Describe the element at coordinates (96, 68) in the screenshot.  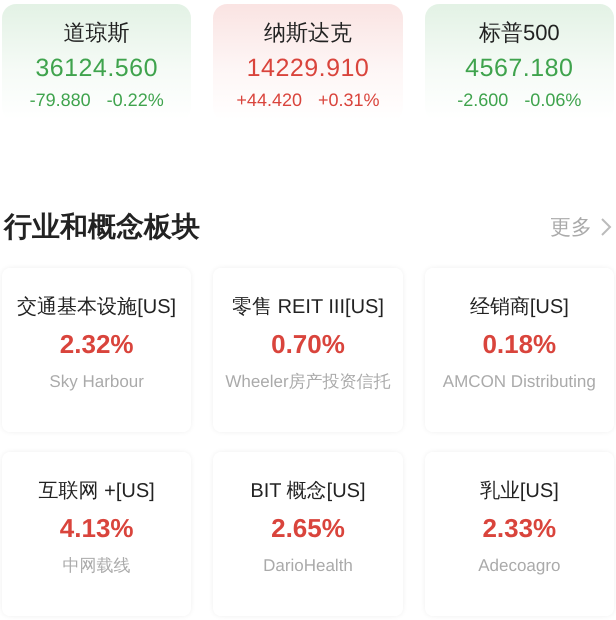
I see `index-value: 36124.560` at that location.